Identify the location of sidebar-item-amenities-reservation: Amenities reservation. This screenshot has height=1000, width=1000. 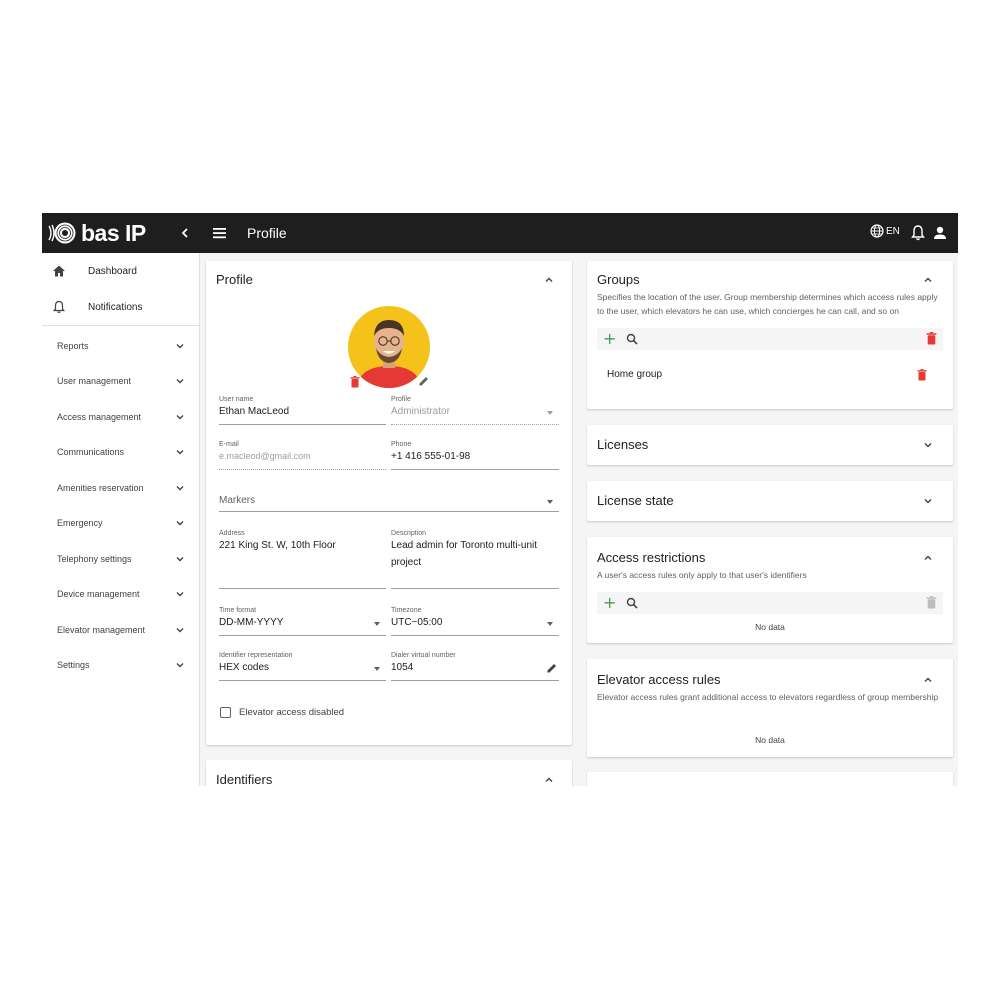
(120, 488).